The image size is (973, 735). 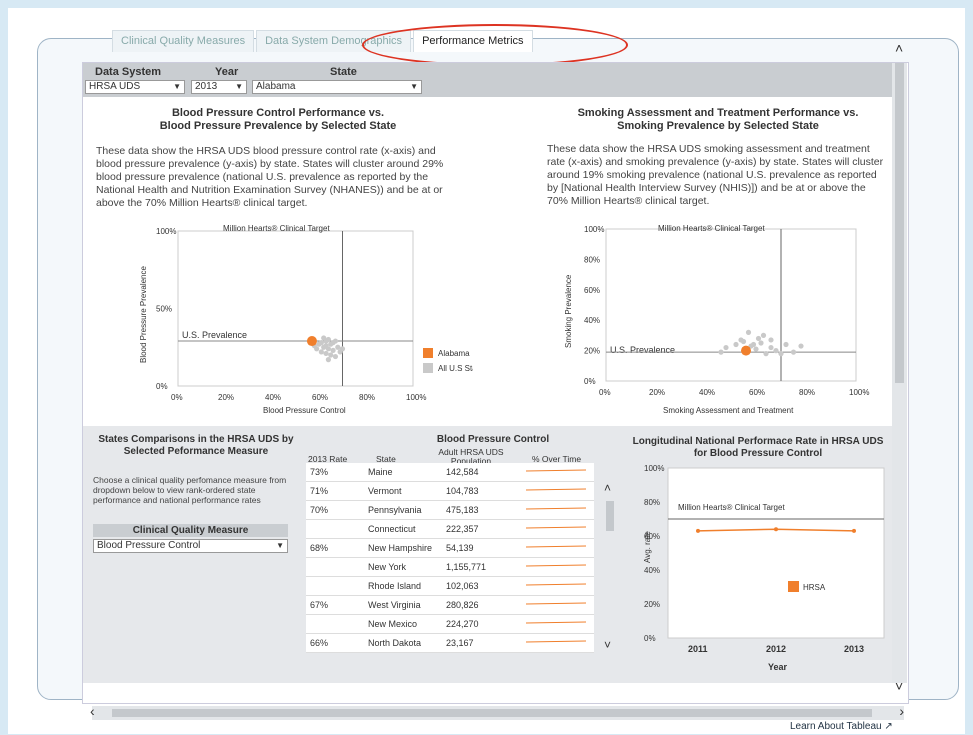 I want to click on longitudinal-x-tick: 2012, so click(x=776, y=649).